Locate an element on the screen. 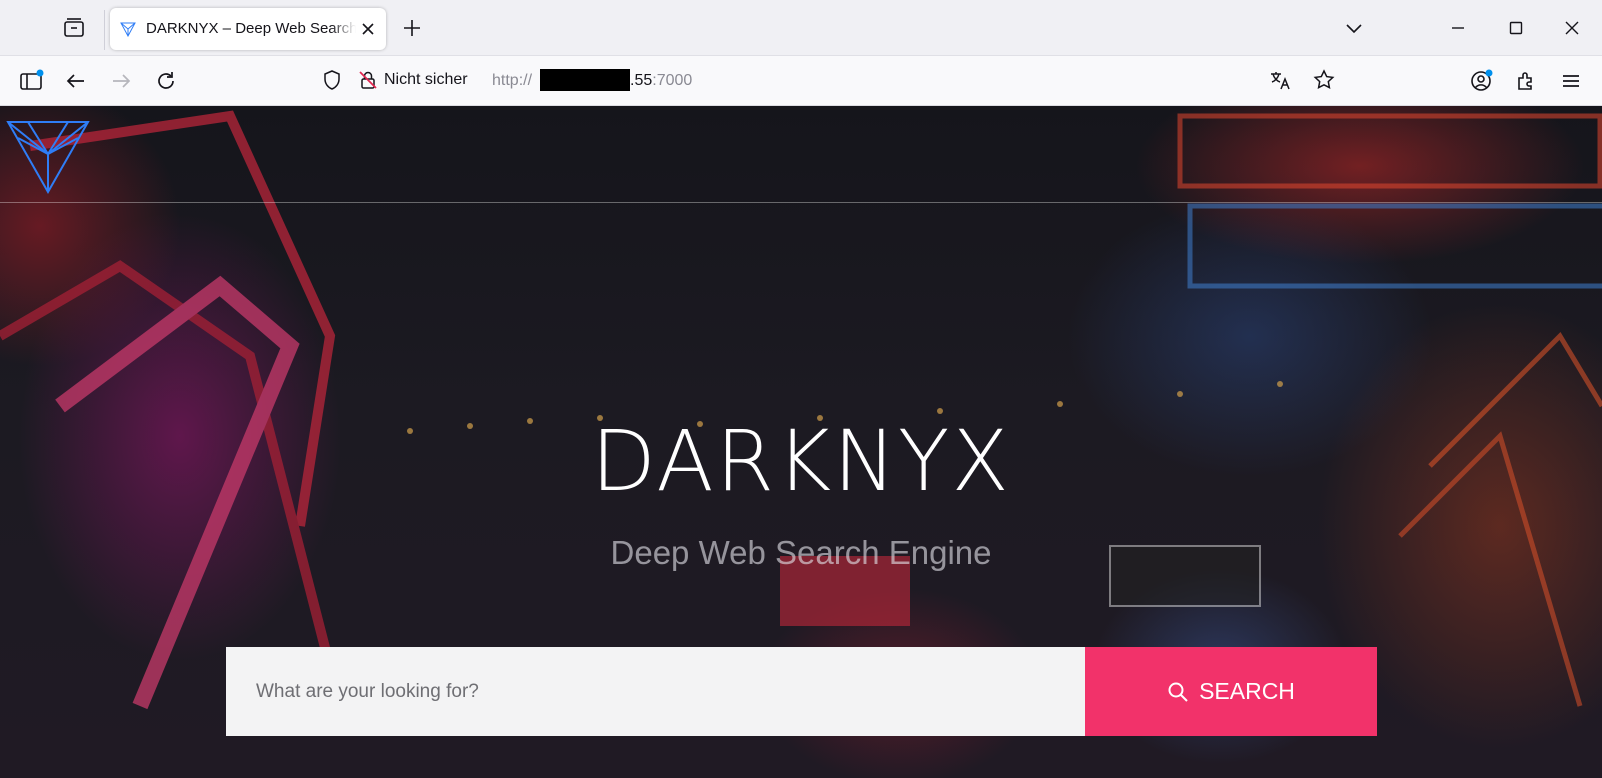  account-icon is located at coordinates (1481, 81).